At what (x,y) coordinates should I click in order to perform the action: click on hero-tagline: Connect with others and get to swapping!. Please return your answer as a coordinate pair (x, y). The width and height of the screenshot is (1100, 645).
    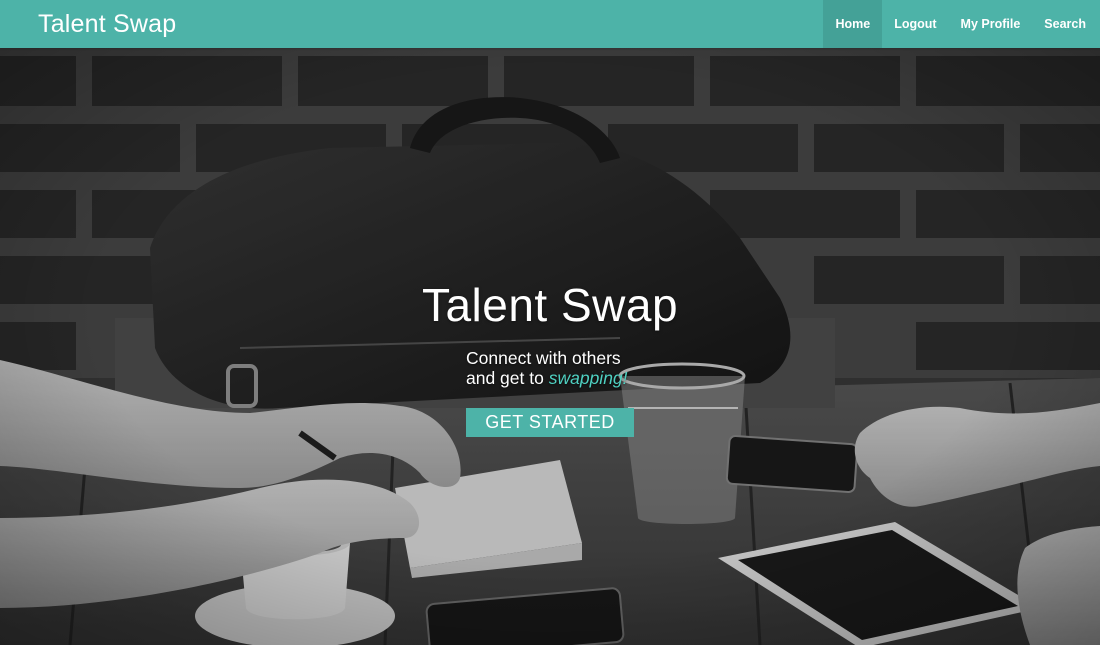
    Looking at the image, I should click on (566, 368).